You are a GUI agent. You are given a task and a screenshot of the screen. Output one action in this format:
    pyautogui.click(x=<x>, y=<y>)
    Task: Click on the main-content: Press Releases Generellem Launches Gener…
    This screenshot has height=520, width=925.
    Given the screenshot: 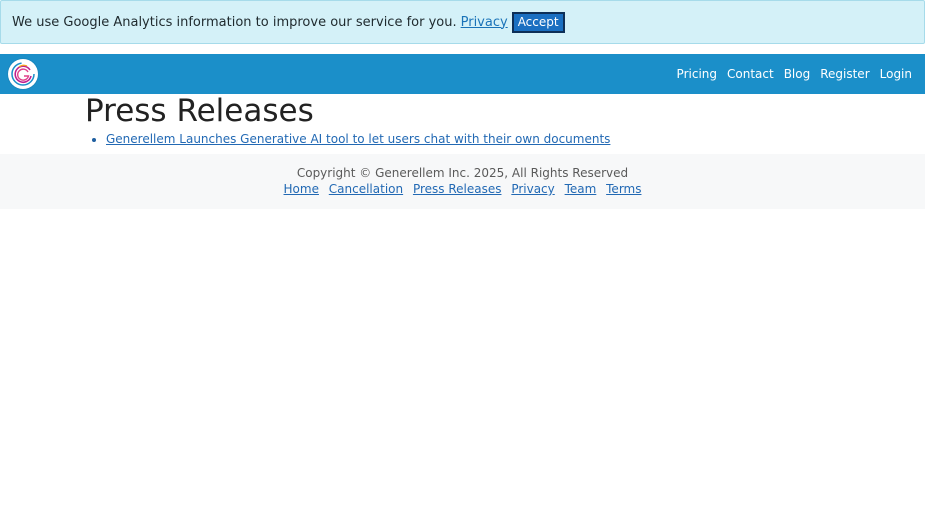 What is the action you would take?
    pyautogui.click(x=462, y=120)
    